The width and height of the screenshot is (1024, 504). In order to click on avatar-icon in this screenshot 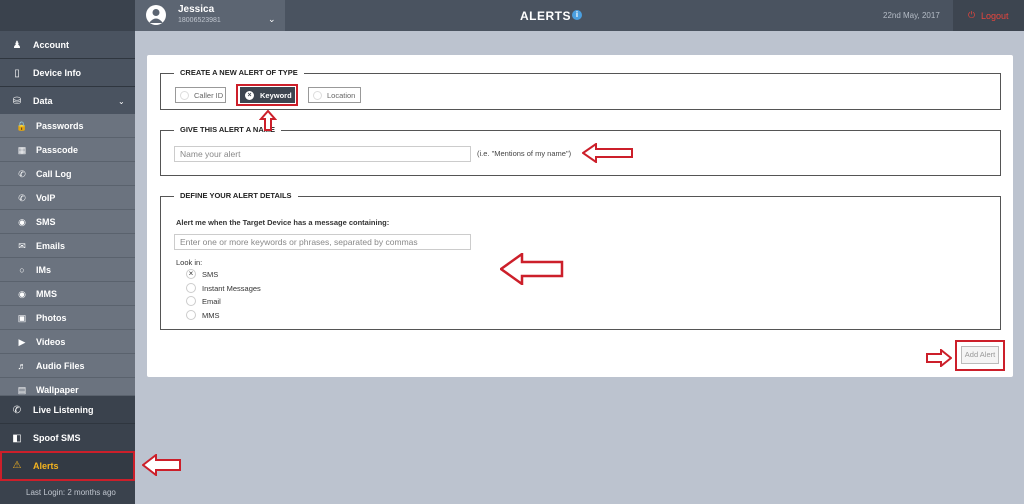, I will do `click(156, 15)`.